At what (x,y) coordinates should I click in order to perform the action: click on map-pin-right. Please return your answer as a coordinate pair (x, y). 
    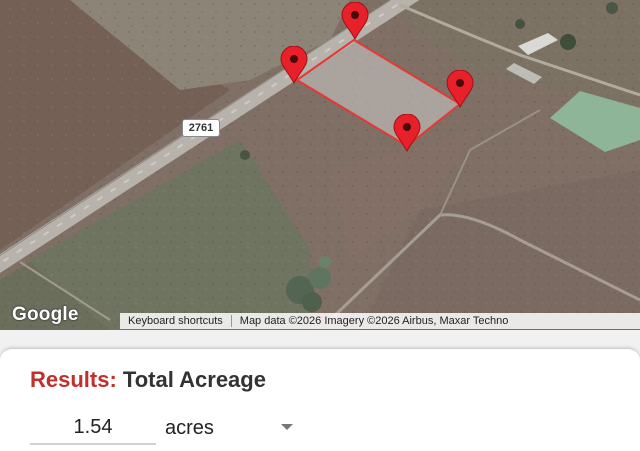
    Looking at the image, I should click on (460, 89).